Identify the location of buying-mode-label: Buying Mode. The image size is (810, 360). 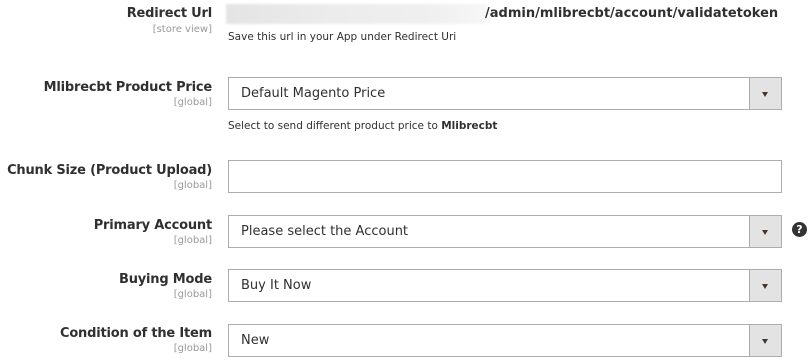
(165, 279).